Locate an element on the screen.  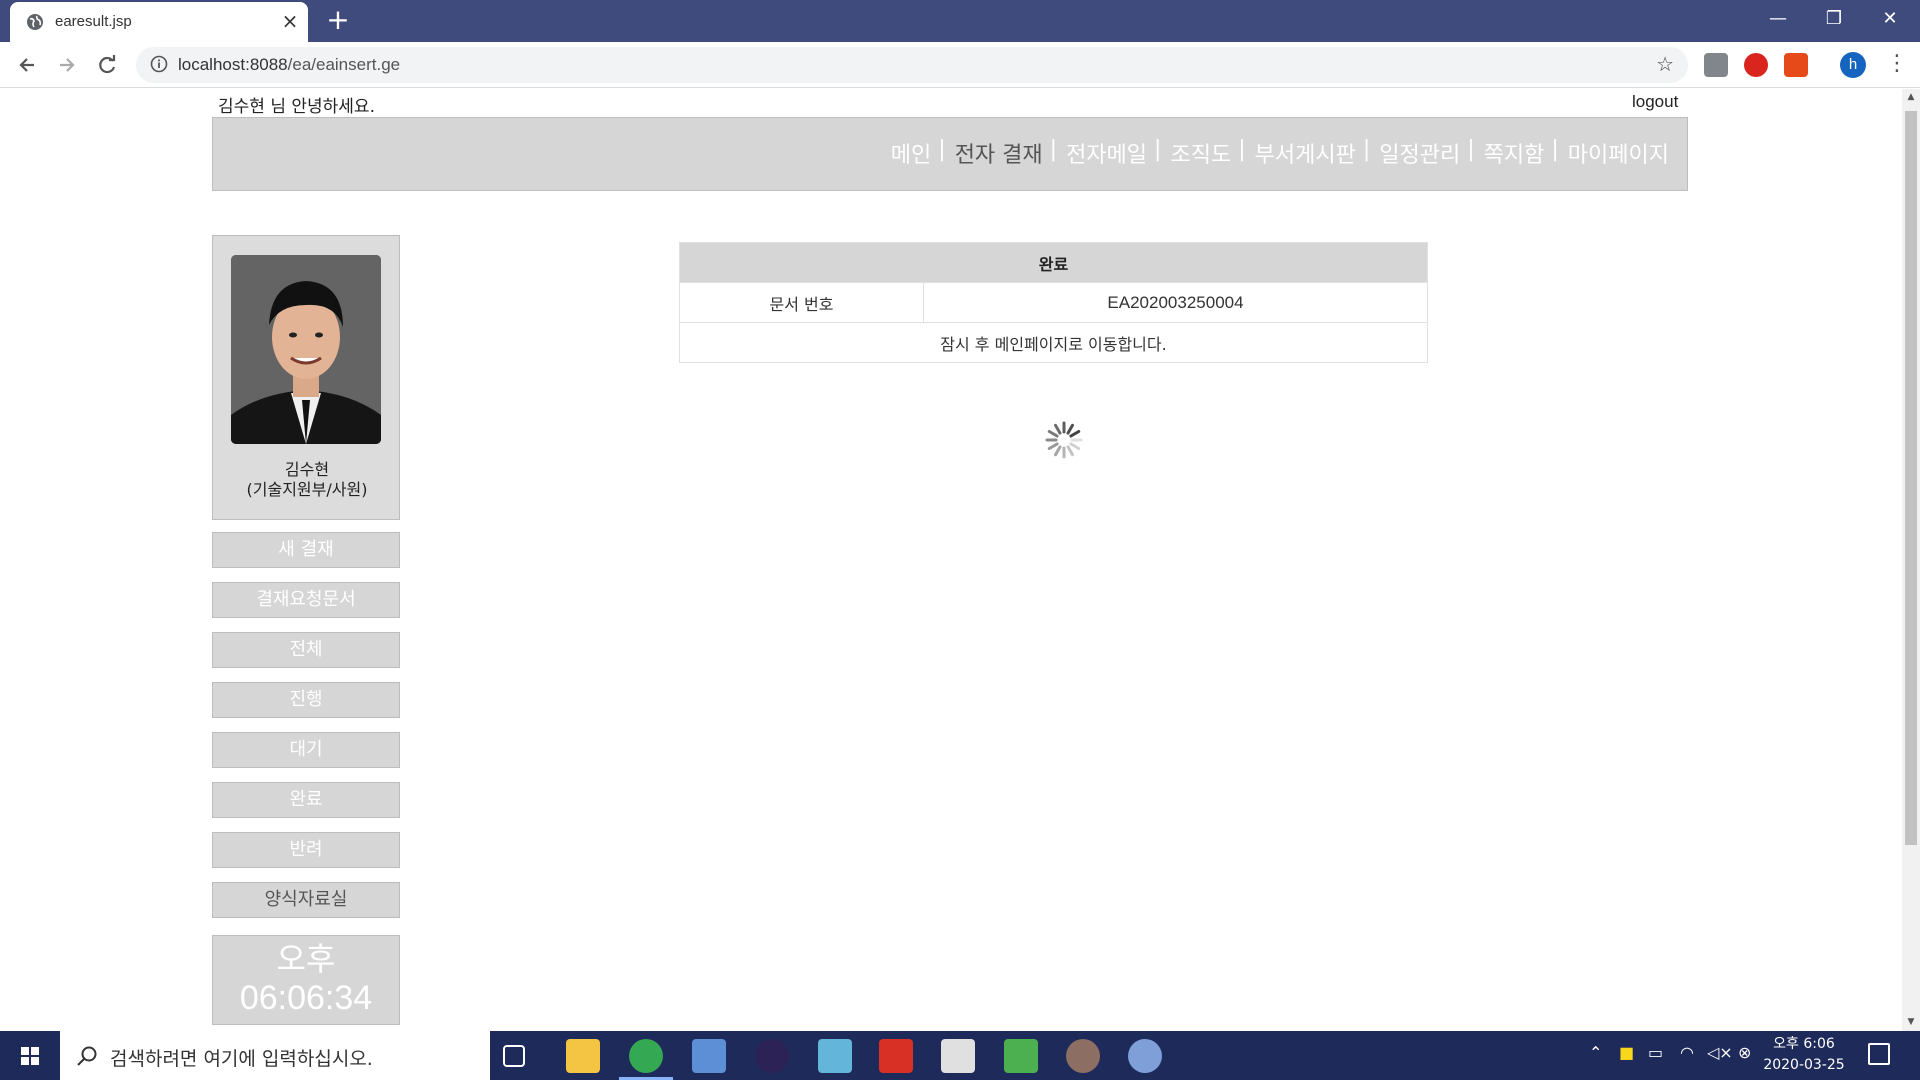
table-row: 잠시 후 메인페이지로 이동합니다. is located at coordinates (1053, 342).